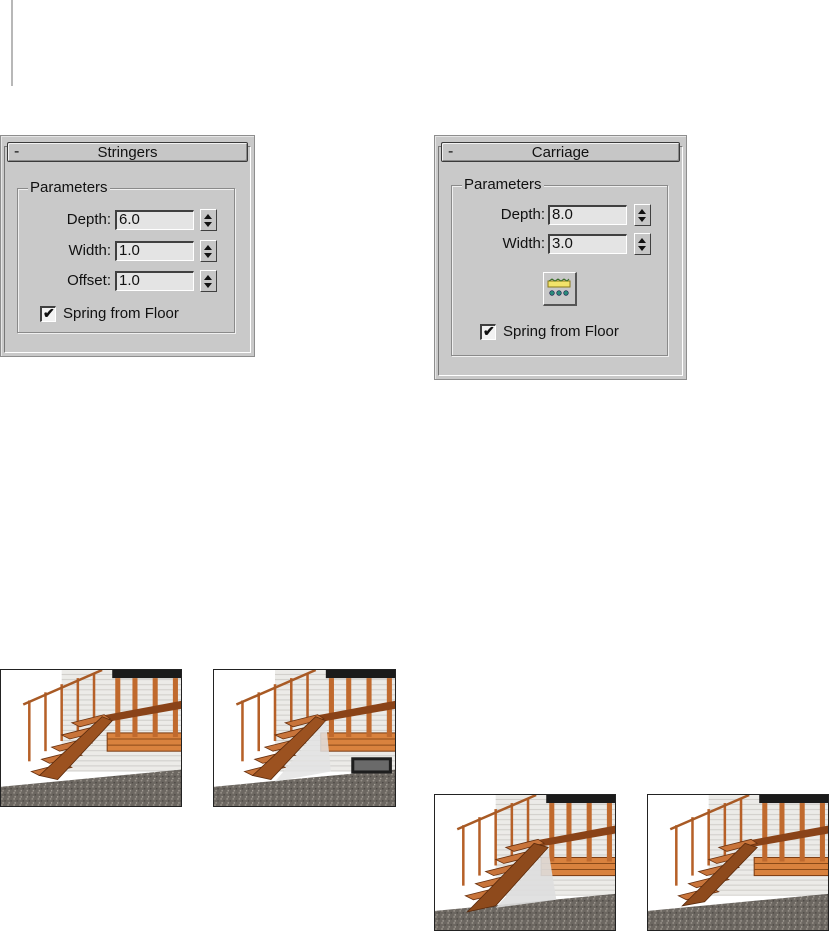 This screenshot has height=931, width=829. I want to click on stair-render-stringers-spring-on, so click(304, 738).